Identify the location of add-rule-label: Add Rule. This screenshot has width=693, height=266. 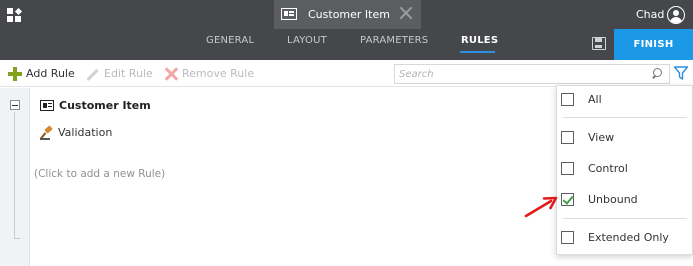
(50, 73).